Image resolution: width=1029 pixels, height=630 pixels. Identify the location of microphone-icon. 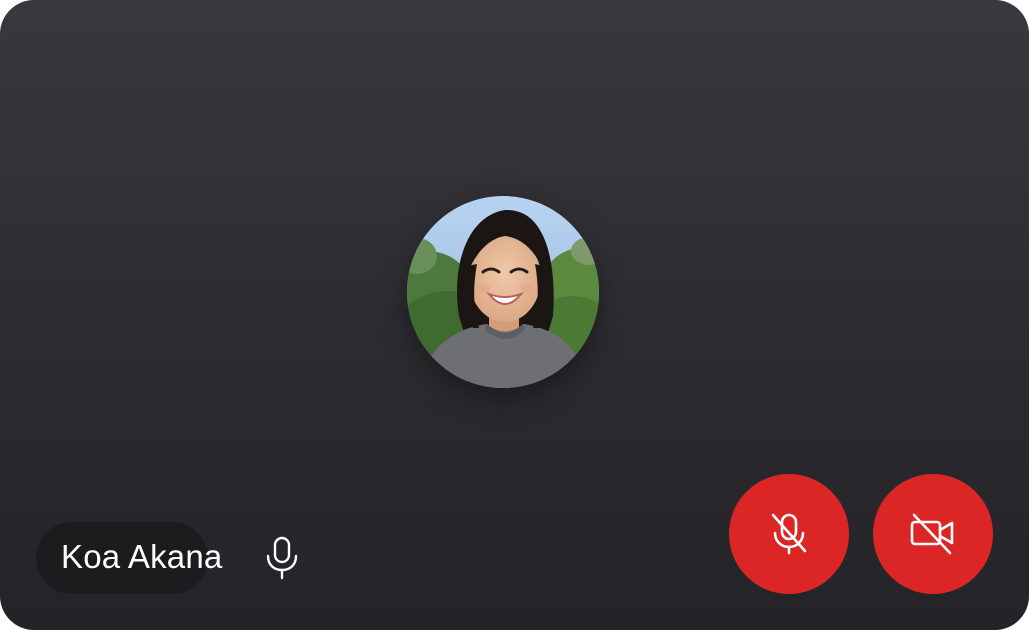
(282, 558).